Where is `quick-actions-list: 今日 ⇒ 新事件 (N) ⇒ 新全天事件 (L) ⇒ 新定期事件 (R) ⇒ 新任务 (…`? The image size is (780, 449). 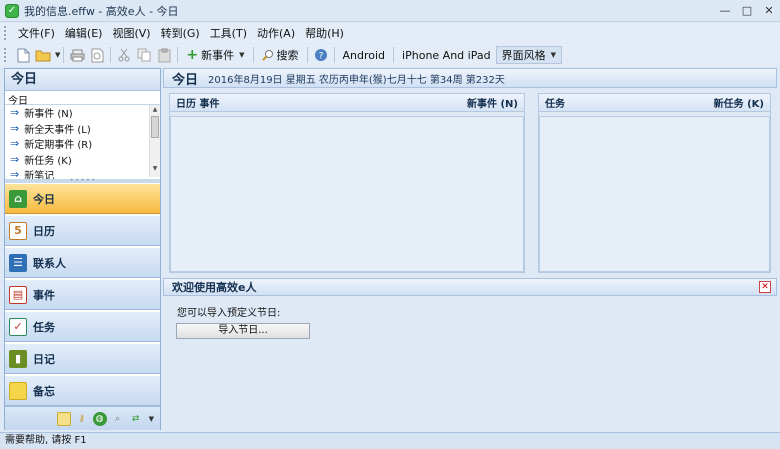
quick-actions-list: 今日 ⇒ 新事件 (N) ⇒ 新全天事件 (L) ⇒ 新定期事件 (R) ⇒ 新任务 (… is located at coordinates (82, 135).